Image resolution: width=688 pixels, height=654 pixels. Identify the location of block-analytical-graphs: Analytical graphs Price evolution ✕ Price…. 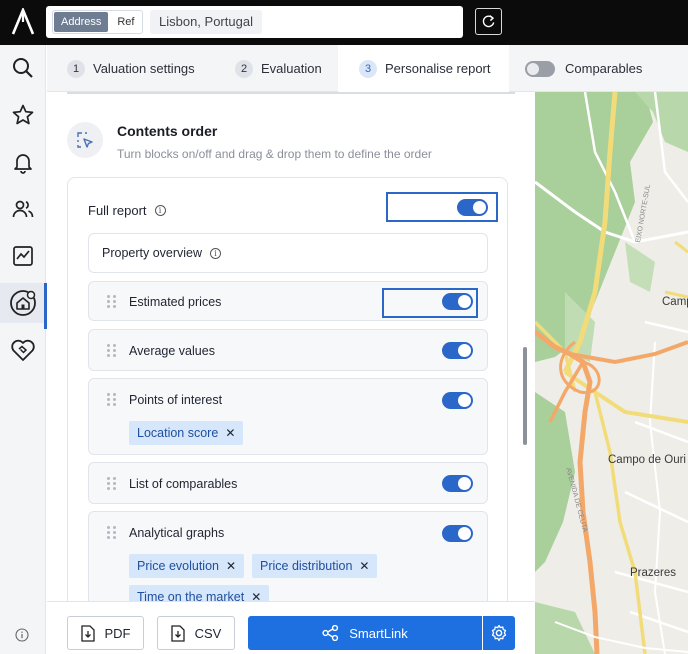
(288, 556).